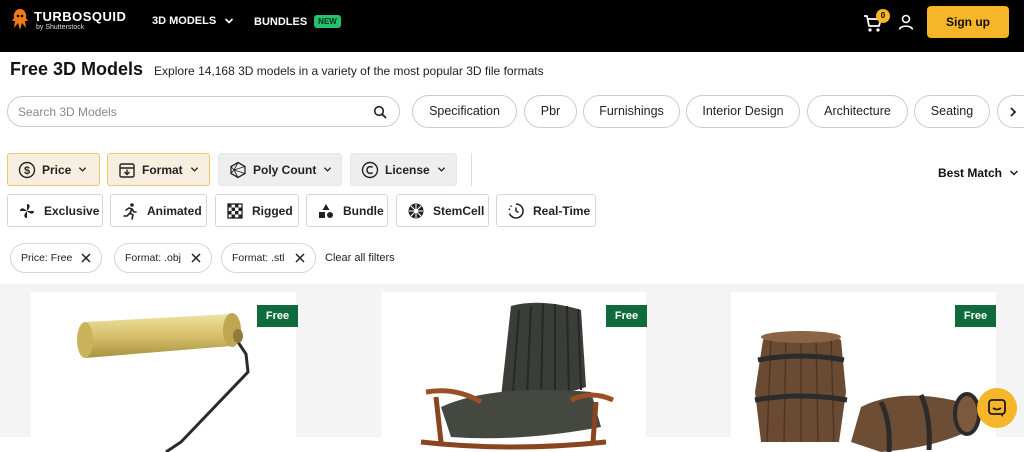  Describe the element at coordinates (407, 169) in the screenshot. I see `filter-license-label: License` at that location.